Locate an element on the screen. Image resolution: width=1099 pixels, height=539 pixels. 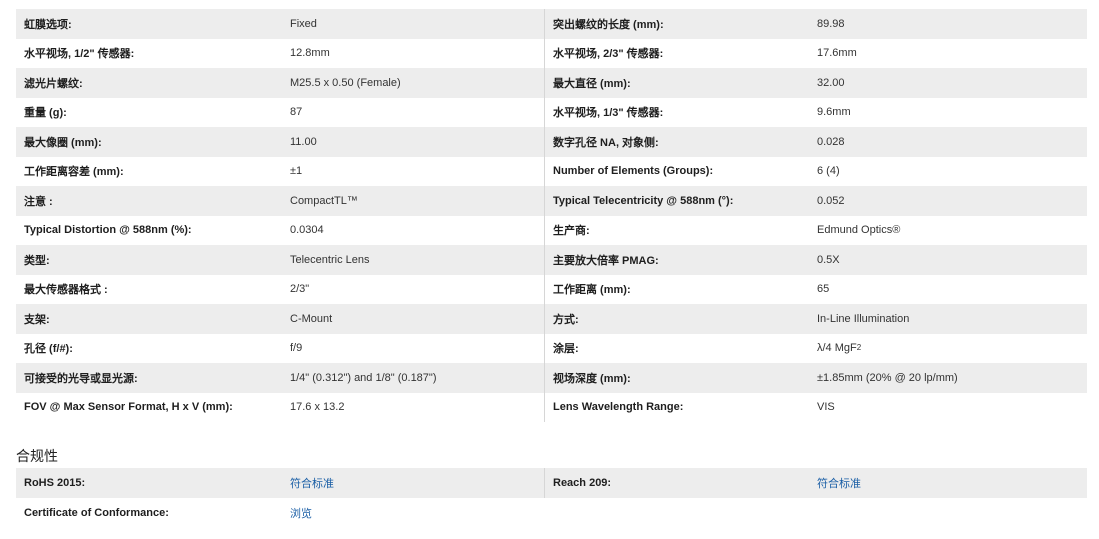
spec-value: In-Line Illumination is located at coordinates (948, 319).